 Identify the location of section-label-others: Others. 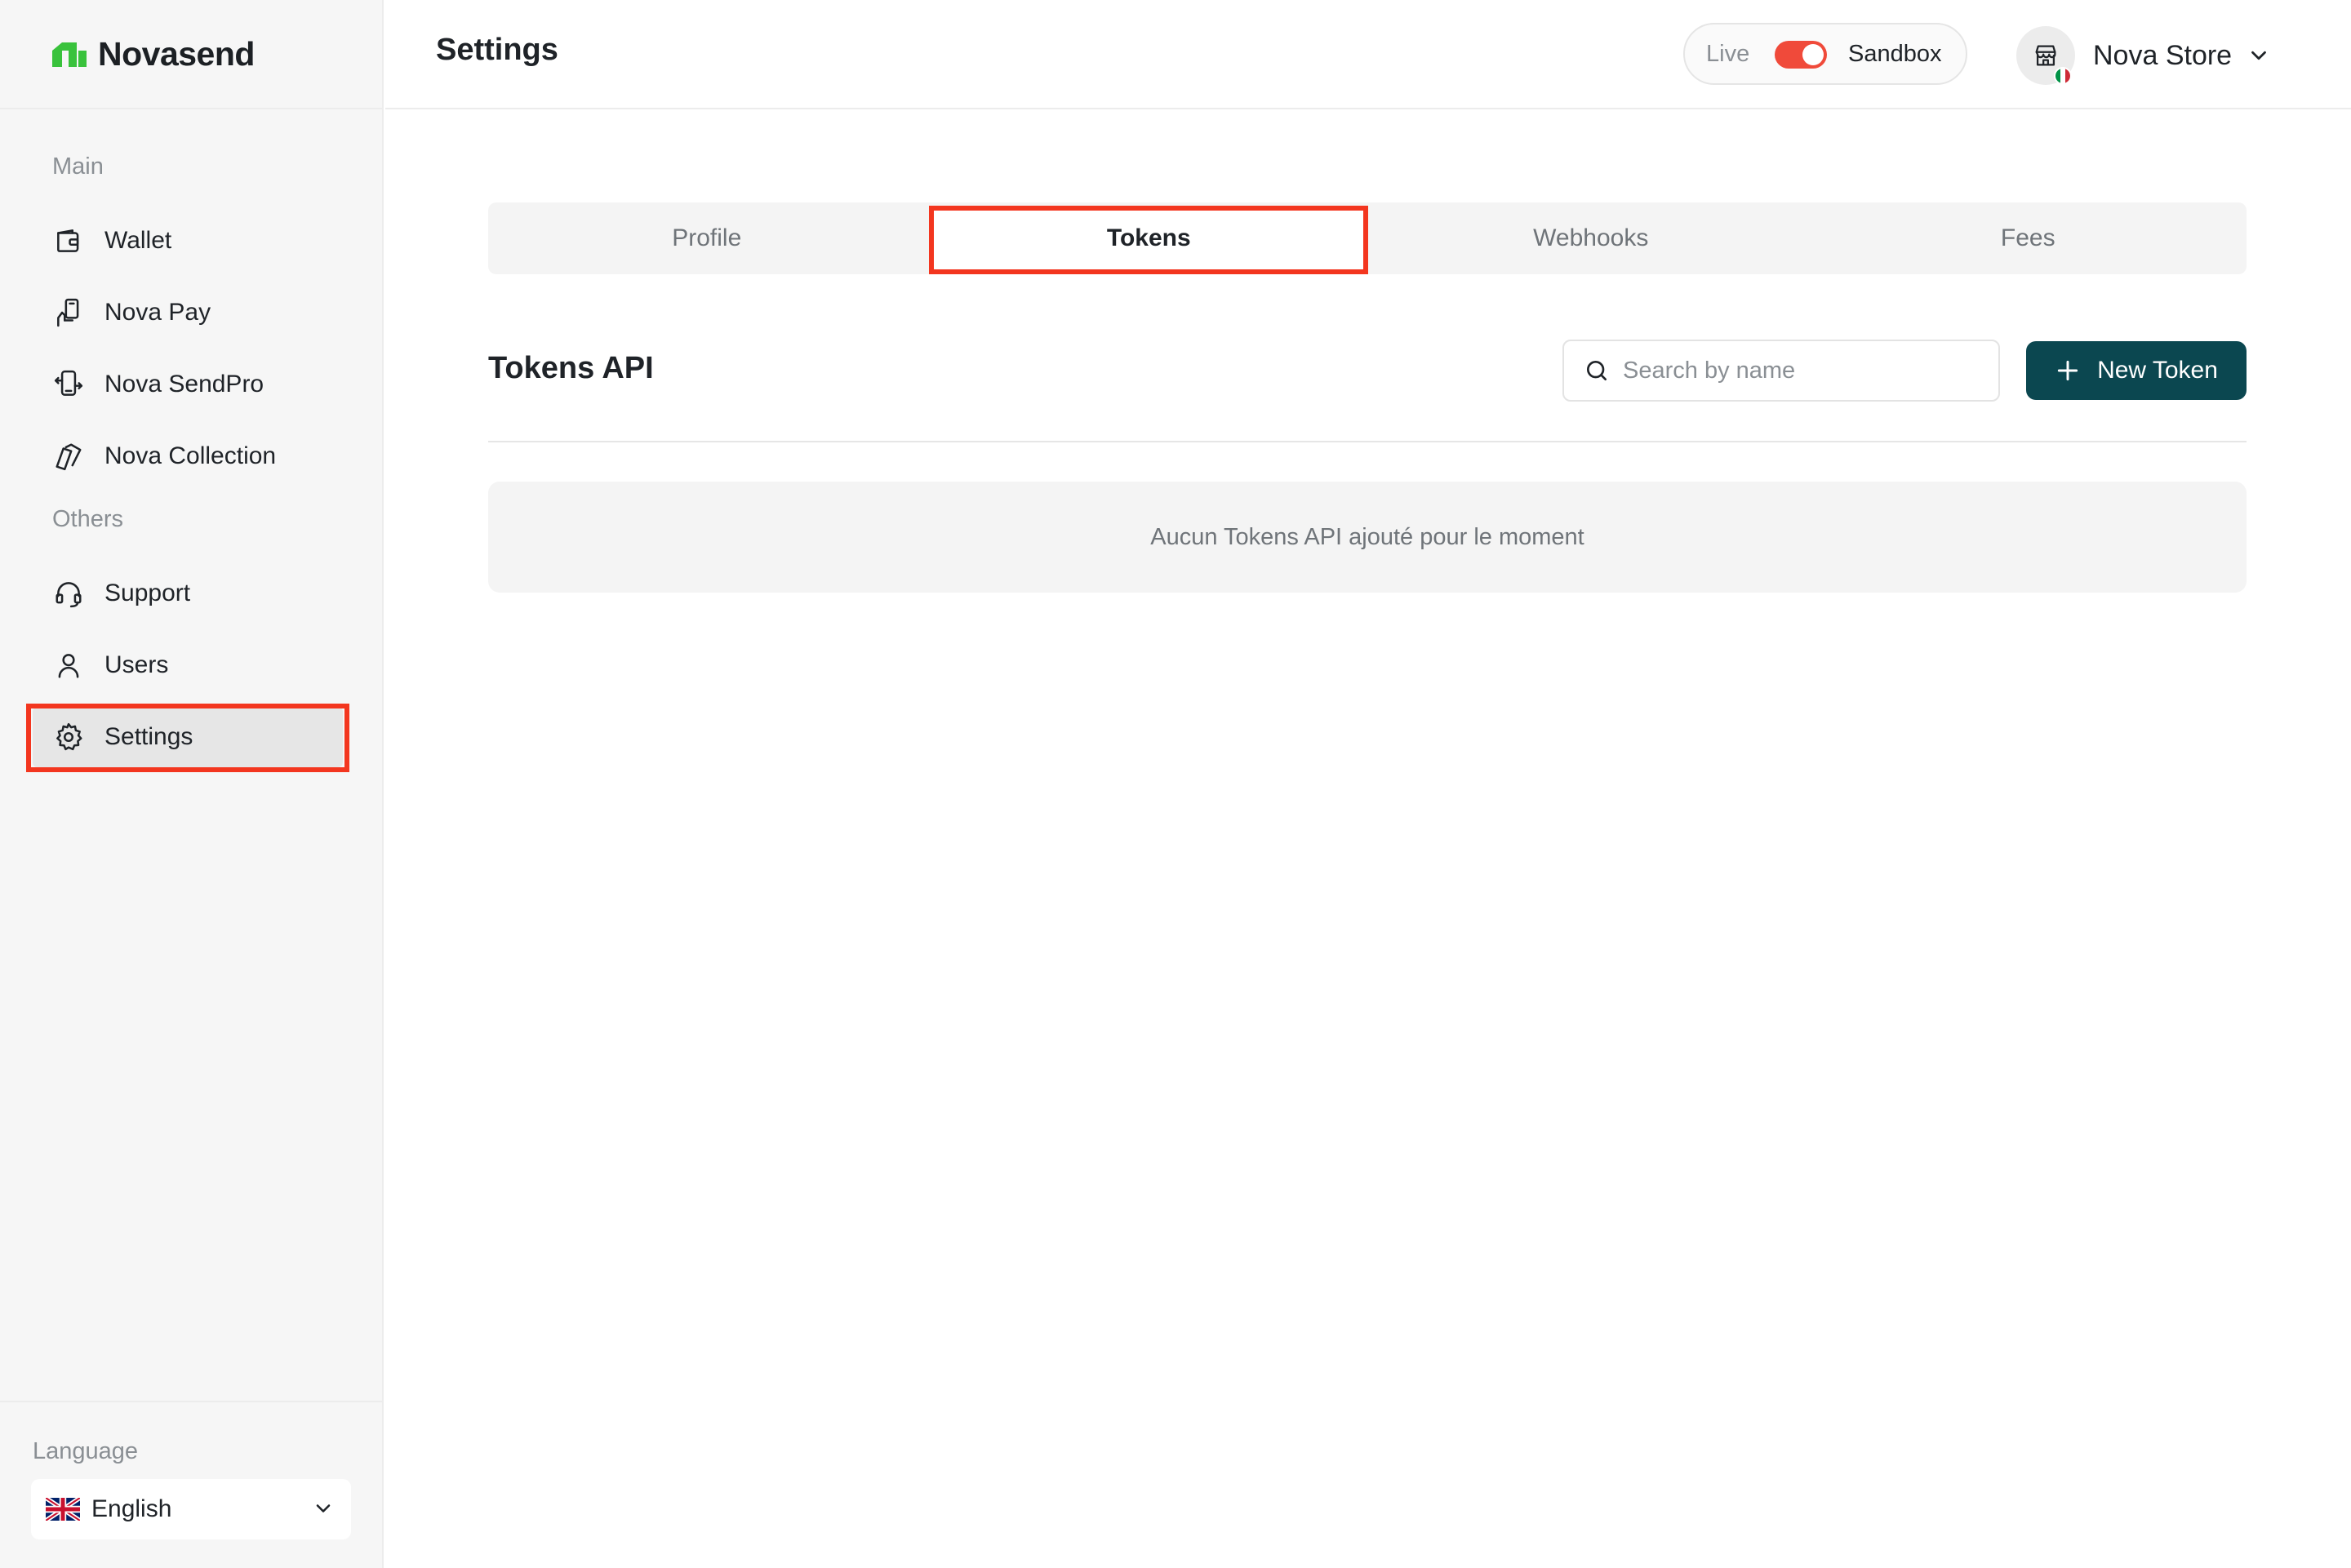
(88, 519).